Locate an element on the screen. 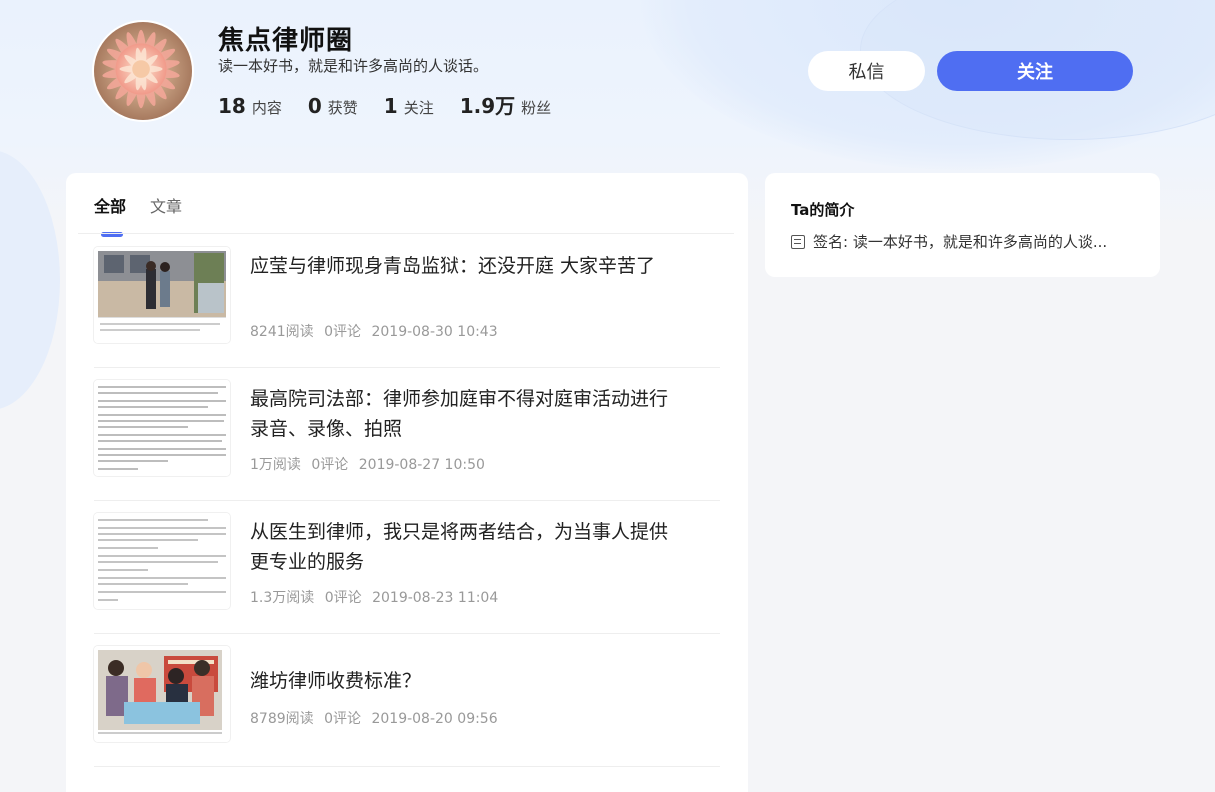 The height and width of the screenshot is (792, 1215). article-meta: 8789阅读 0评论 2019-08-20 09:56 is located at coordinates (377, 718).